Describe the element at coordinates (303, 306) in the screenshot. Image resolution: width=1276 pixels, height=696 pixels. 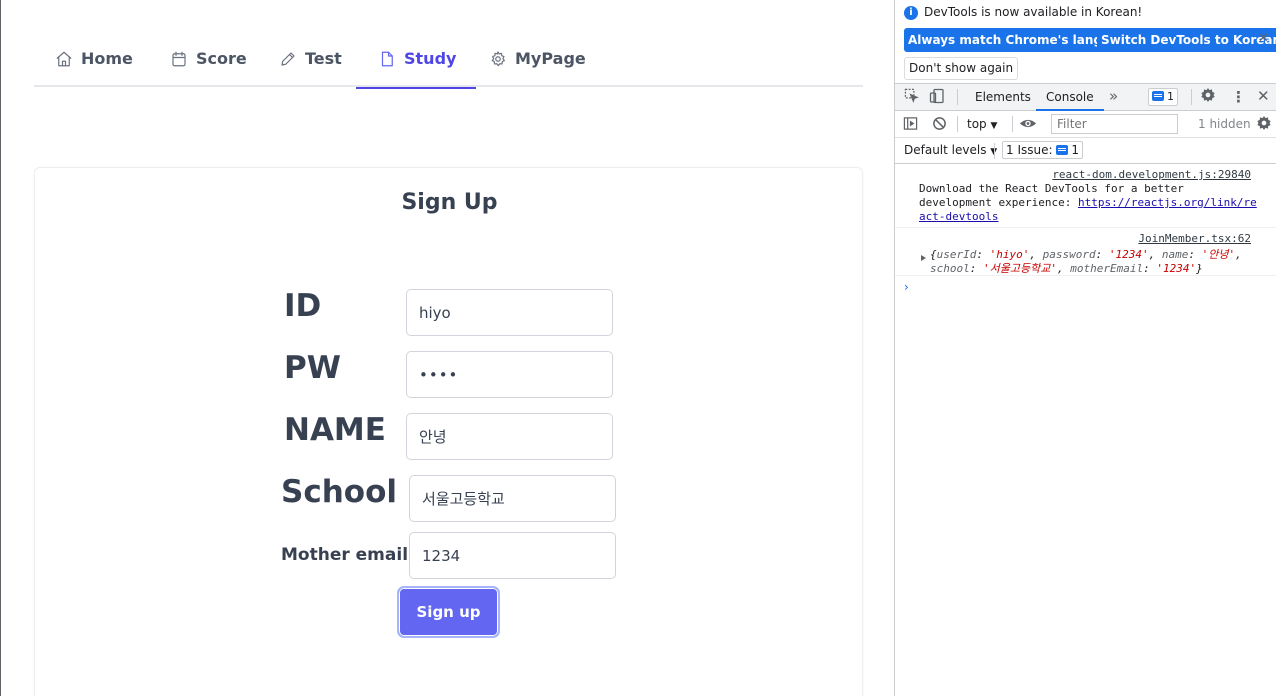
I see `id-label: ID` at that location.